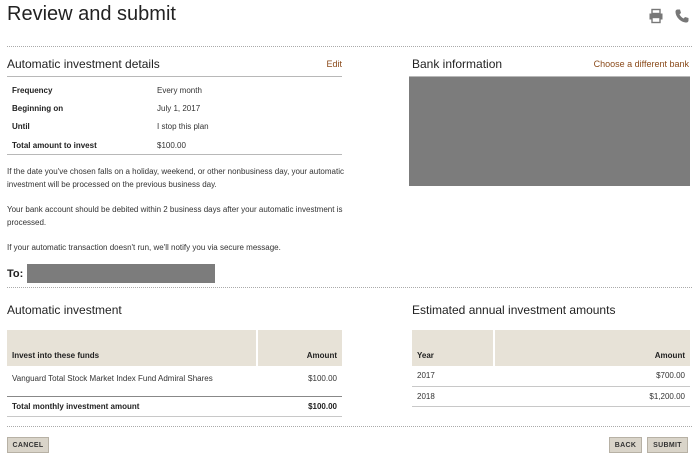 This screenshot has width=700, height=463. Describe the element at coordinates (453, 348) in the screenshot. I see `column-header: Year` at that location.